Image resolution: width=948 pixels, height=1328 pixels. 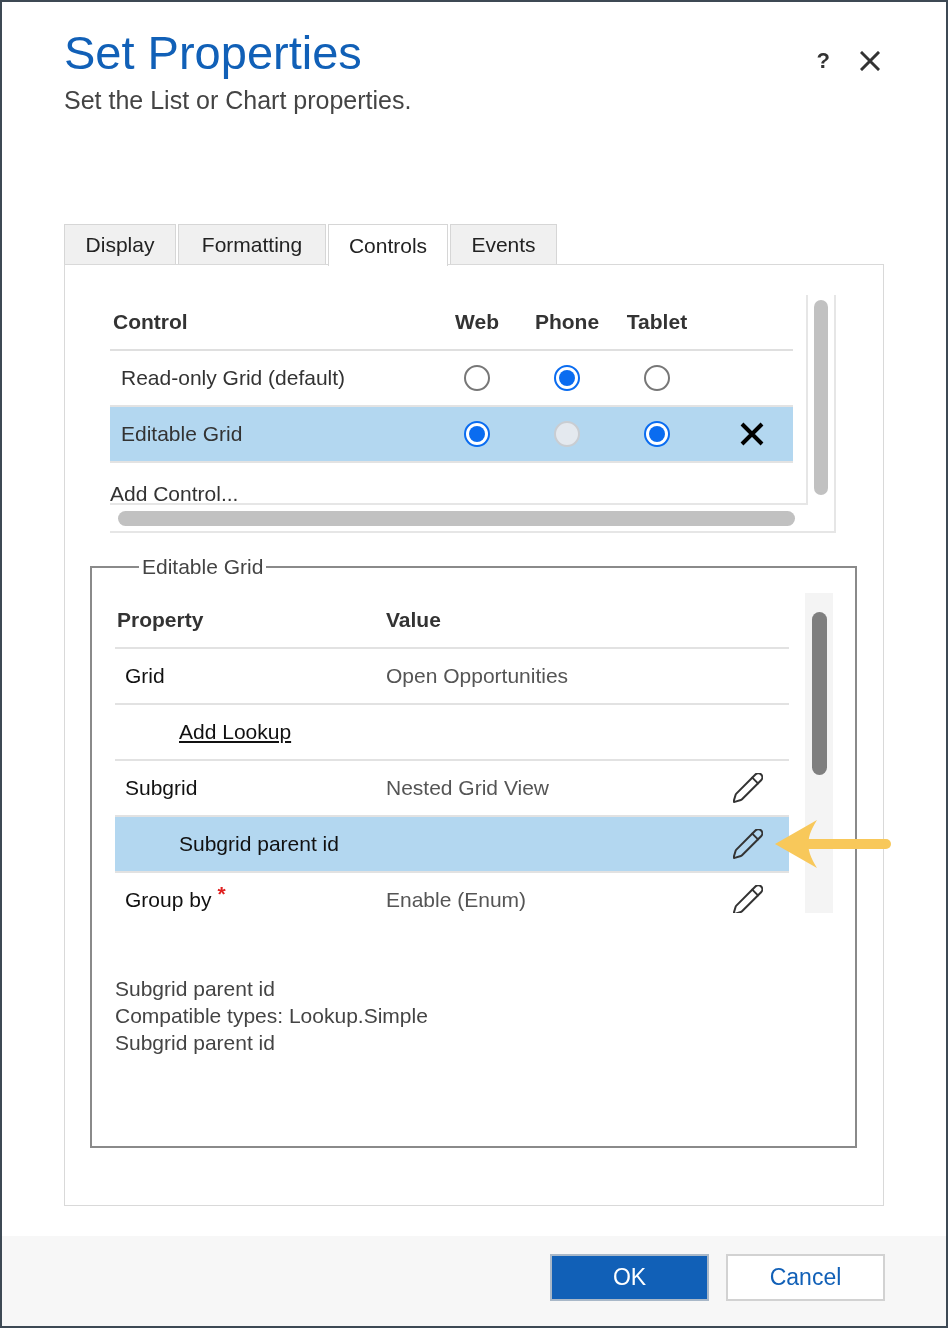 What do you see at coordinates (271, 1016) in the screenshot?
I see `description-line: Compatible types: Lookup.Simple` at bounding box center [271, 1016].